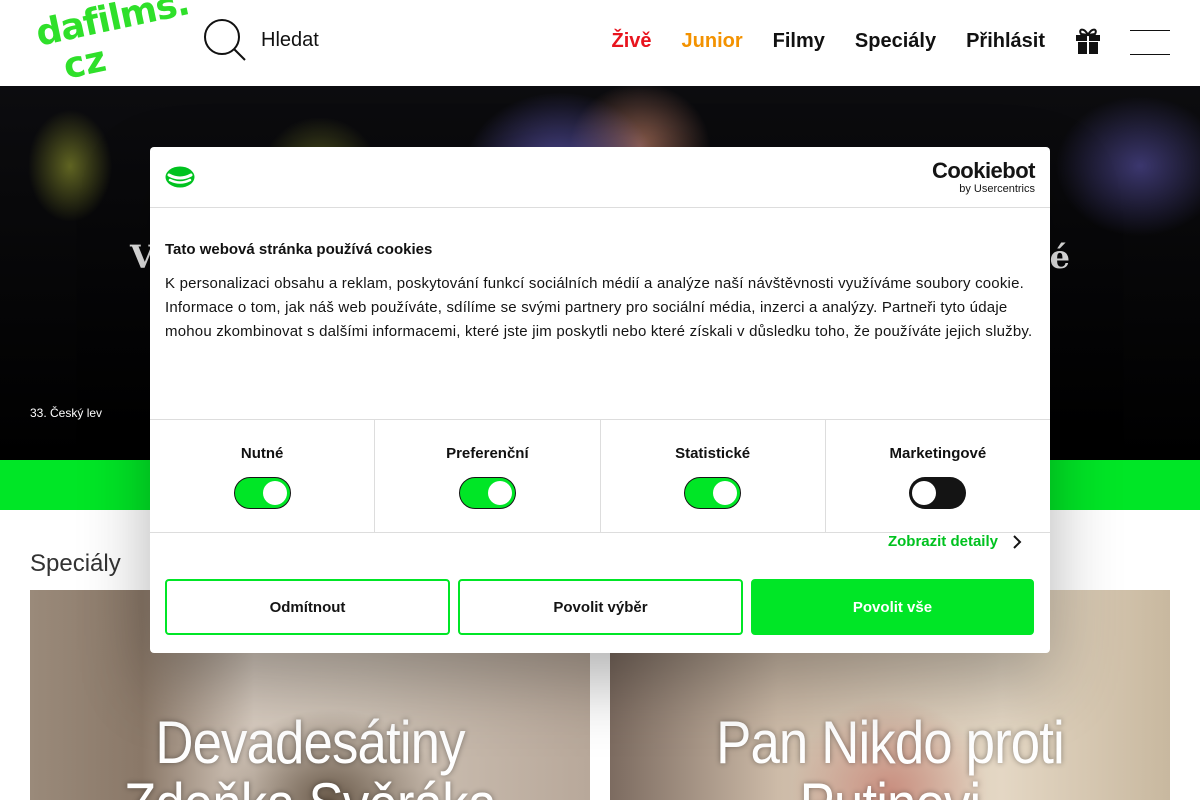  I want to click on toggle-label: Marketingové, so click(938, 453).